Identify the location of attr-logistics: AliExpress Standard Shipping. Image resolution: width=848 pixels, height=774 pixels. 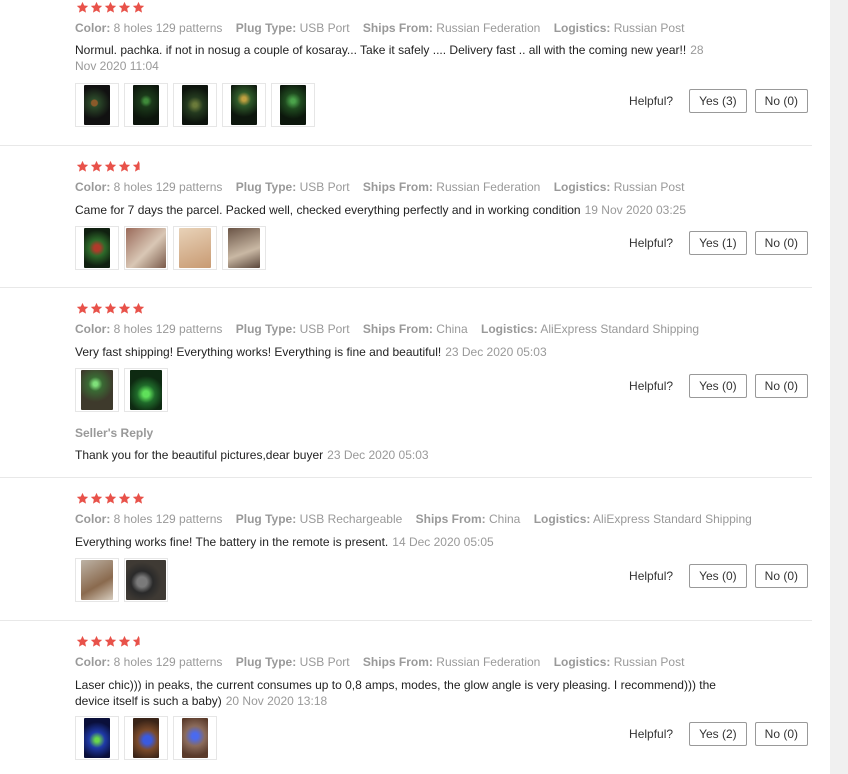
(620, 329).